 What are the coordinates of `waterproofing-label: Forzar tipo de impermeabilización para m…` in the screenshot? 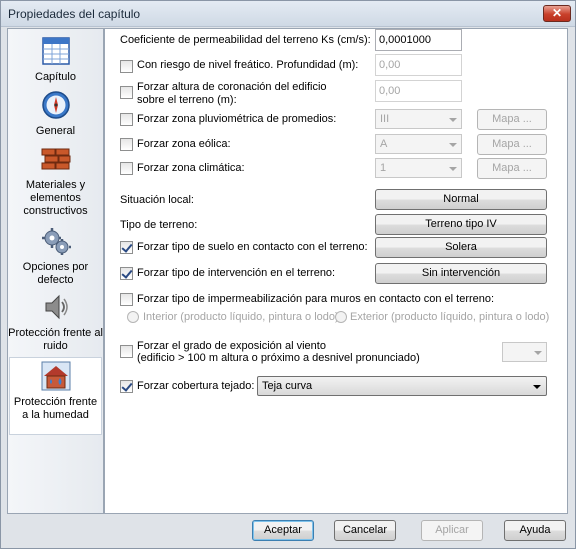 It's located at (316, 299).